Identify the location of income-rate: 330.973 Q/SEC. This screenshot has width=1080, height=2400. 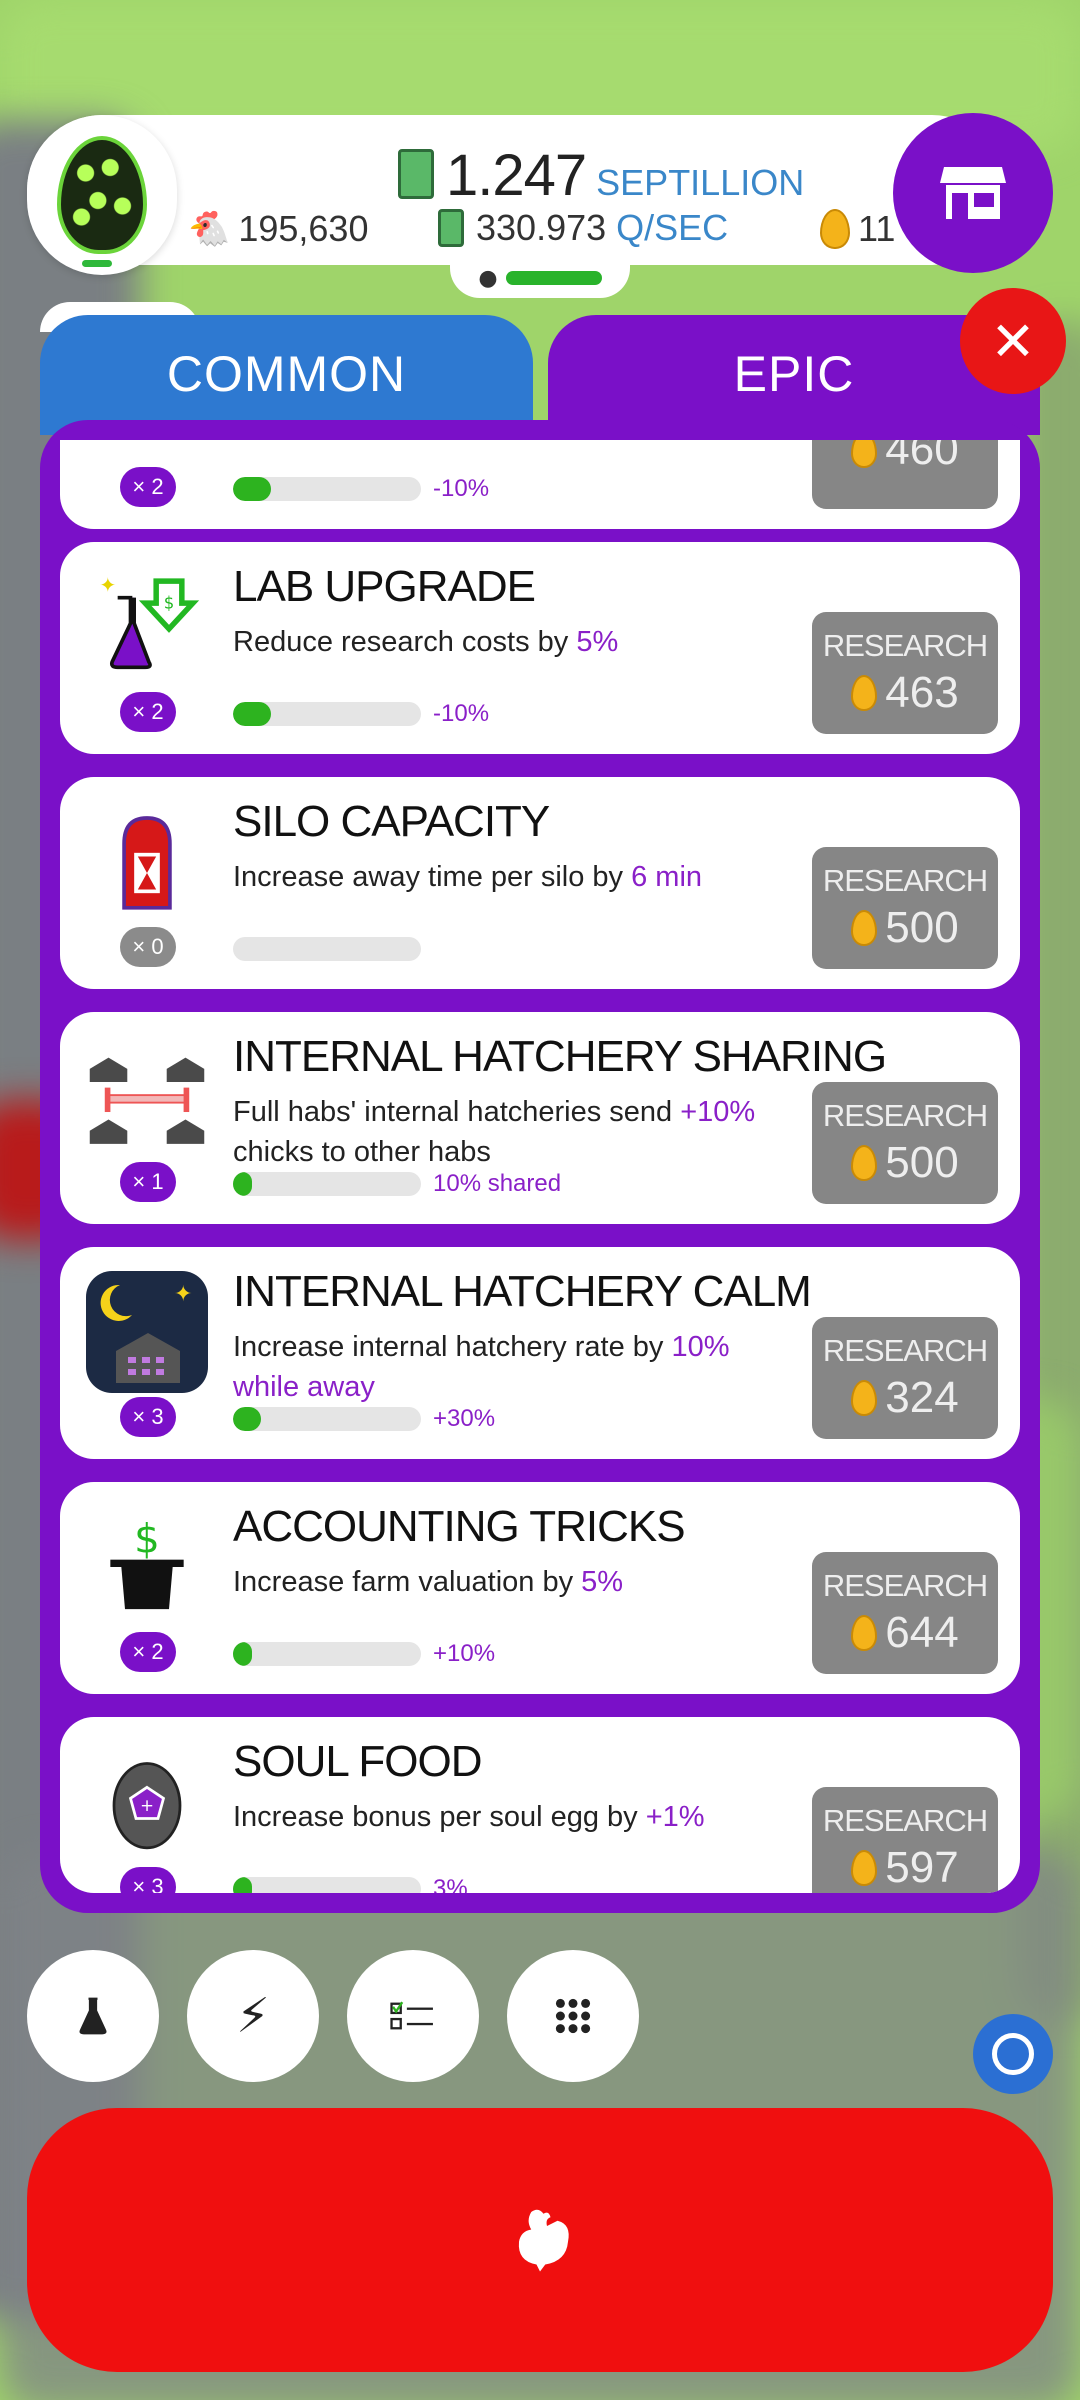
(583, 228).